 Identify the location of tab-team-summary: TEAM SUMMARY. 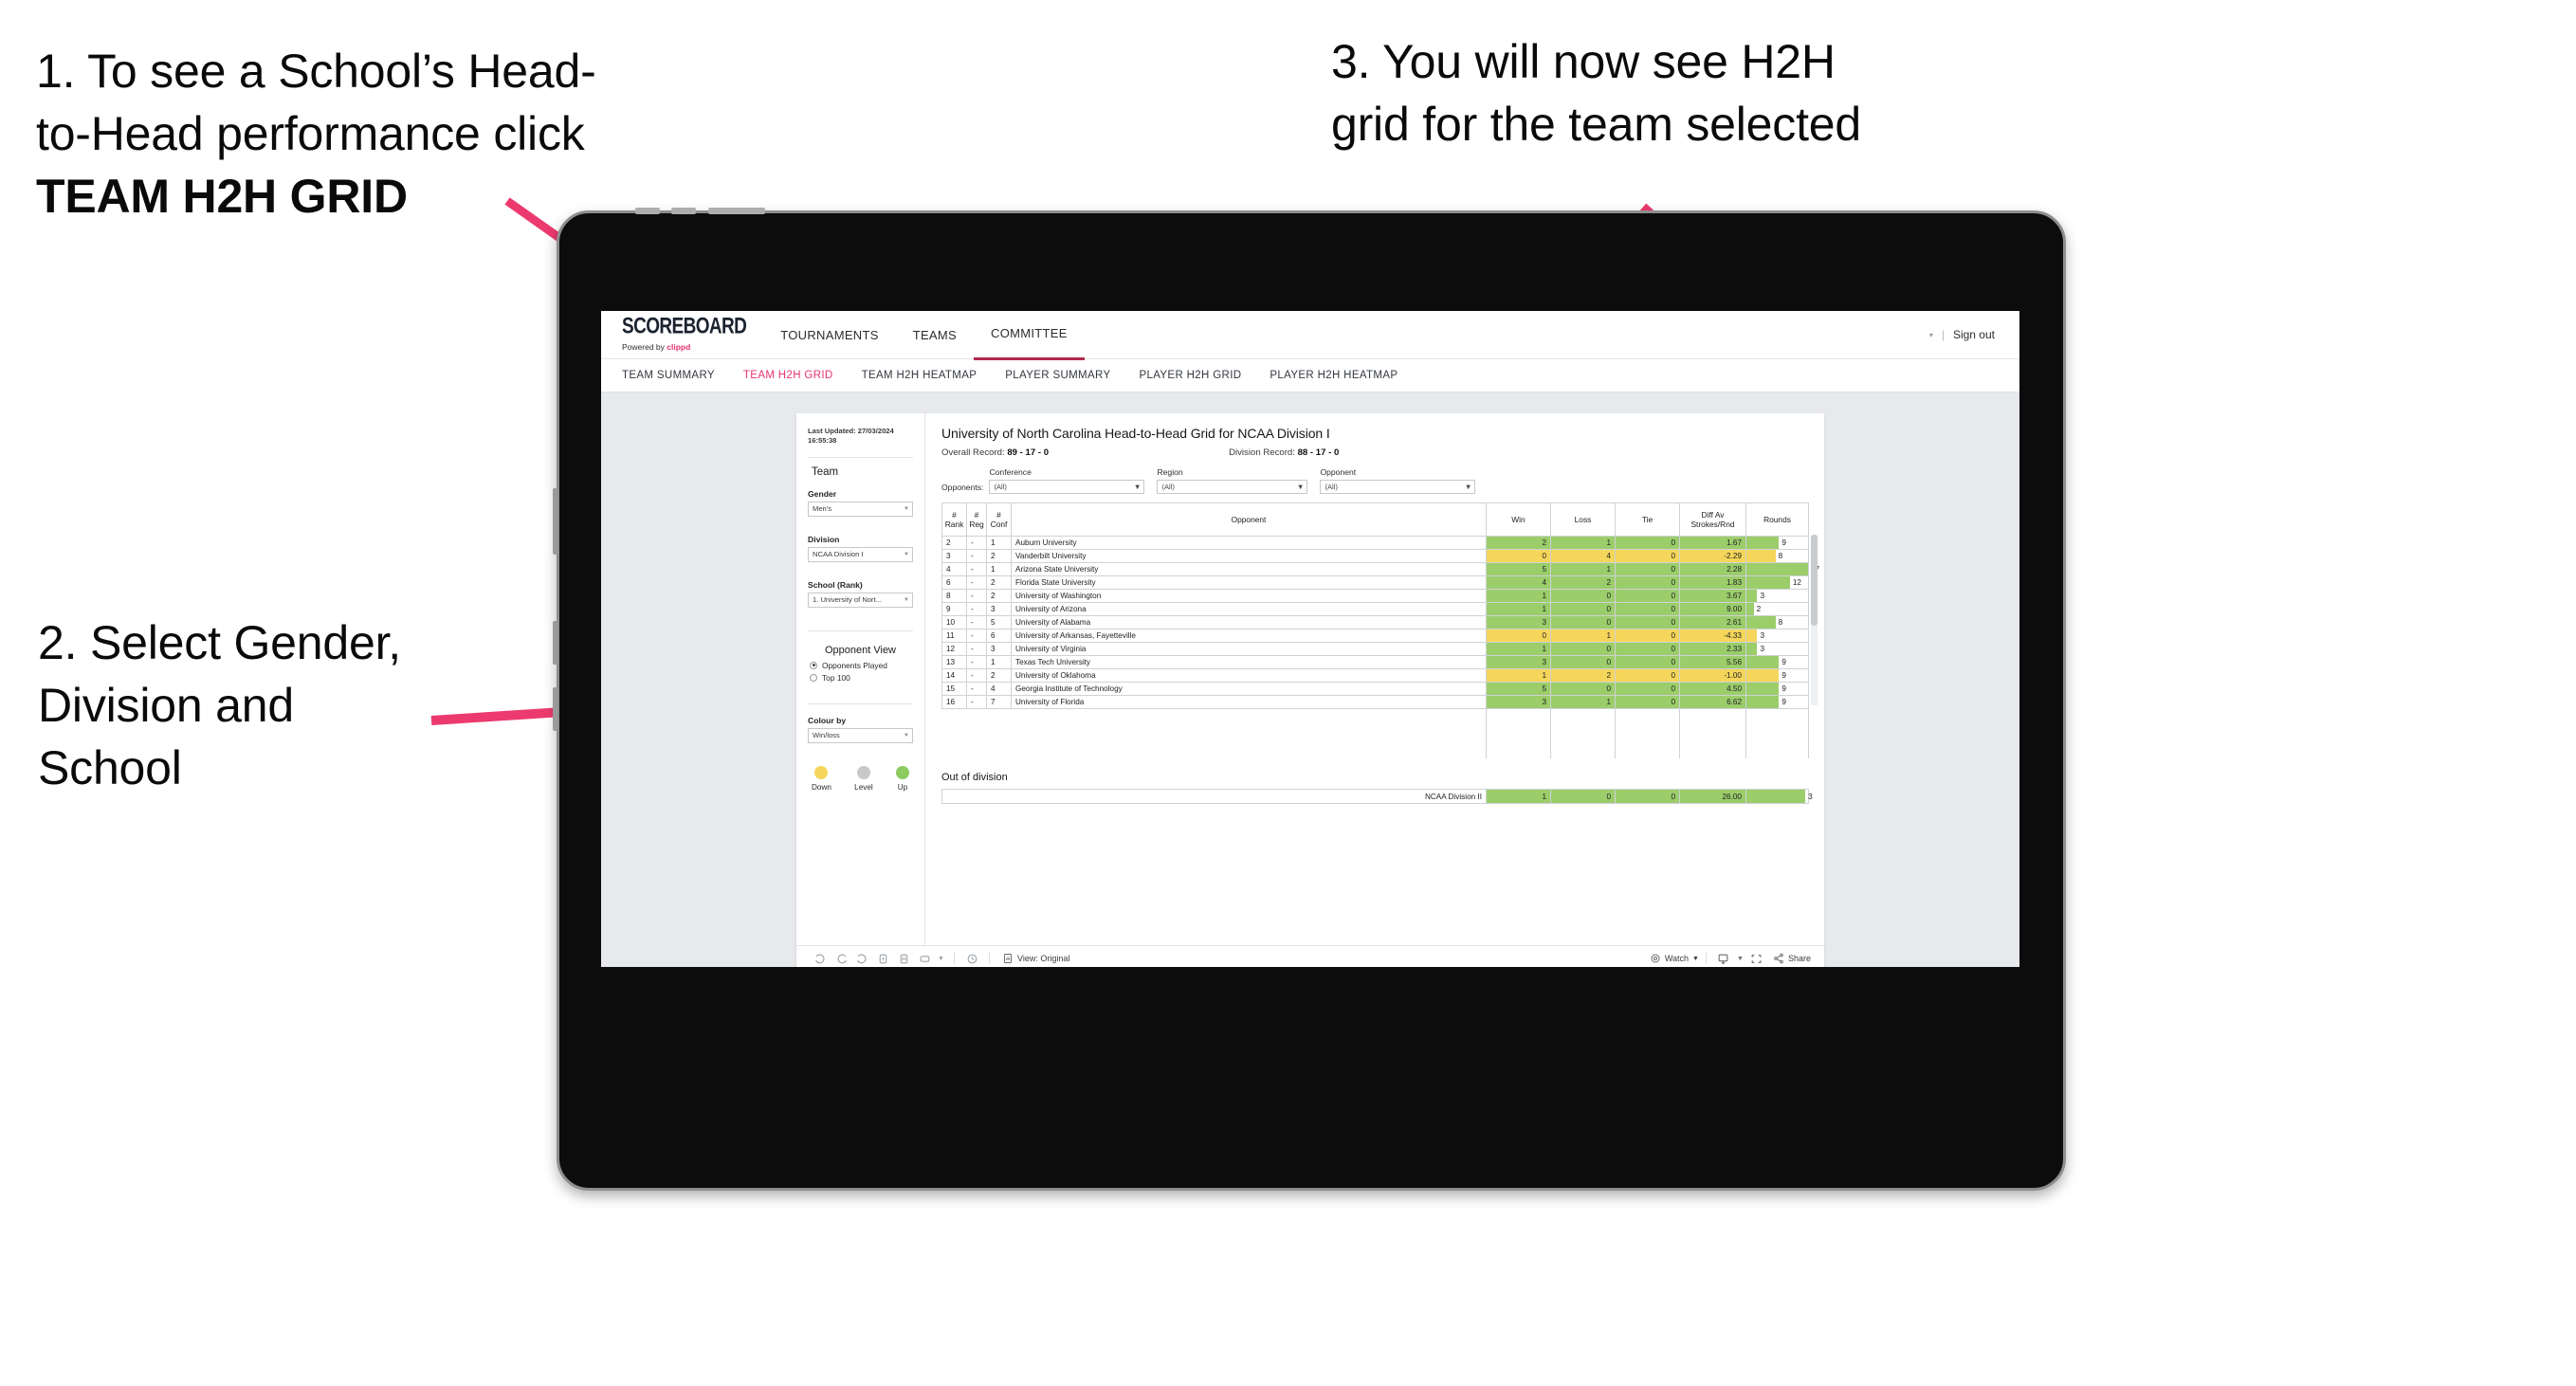
(668, 375).